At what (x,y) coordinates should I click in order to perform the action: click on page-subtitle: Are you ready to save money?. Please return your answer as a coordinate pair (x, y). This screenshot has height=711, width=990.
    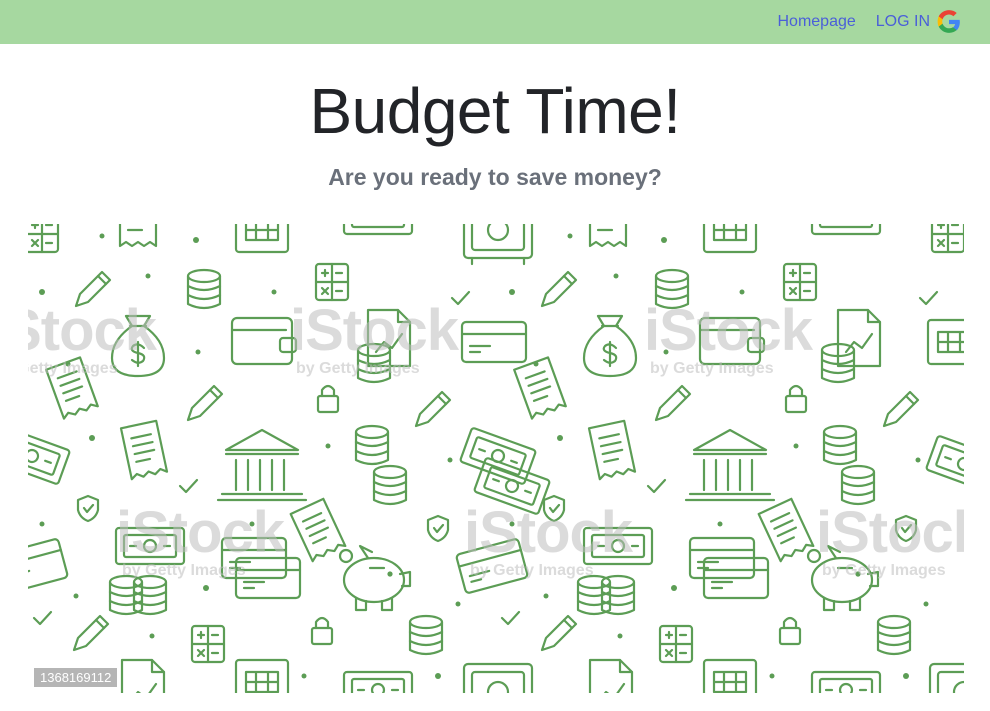
    Looking at the image, I should click on (495, 177).